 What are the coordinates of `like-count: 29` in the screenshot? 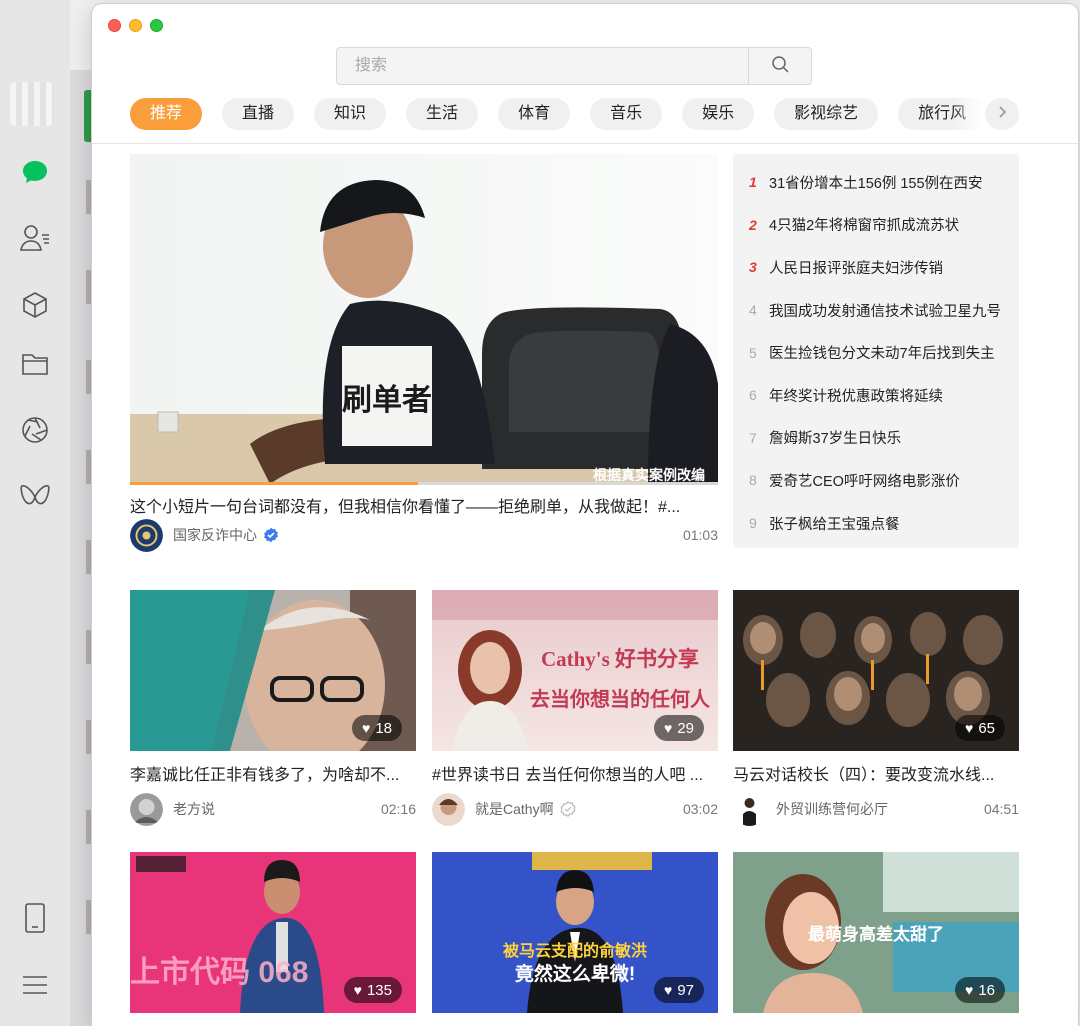 It's located at (685, 728).